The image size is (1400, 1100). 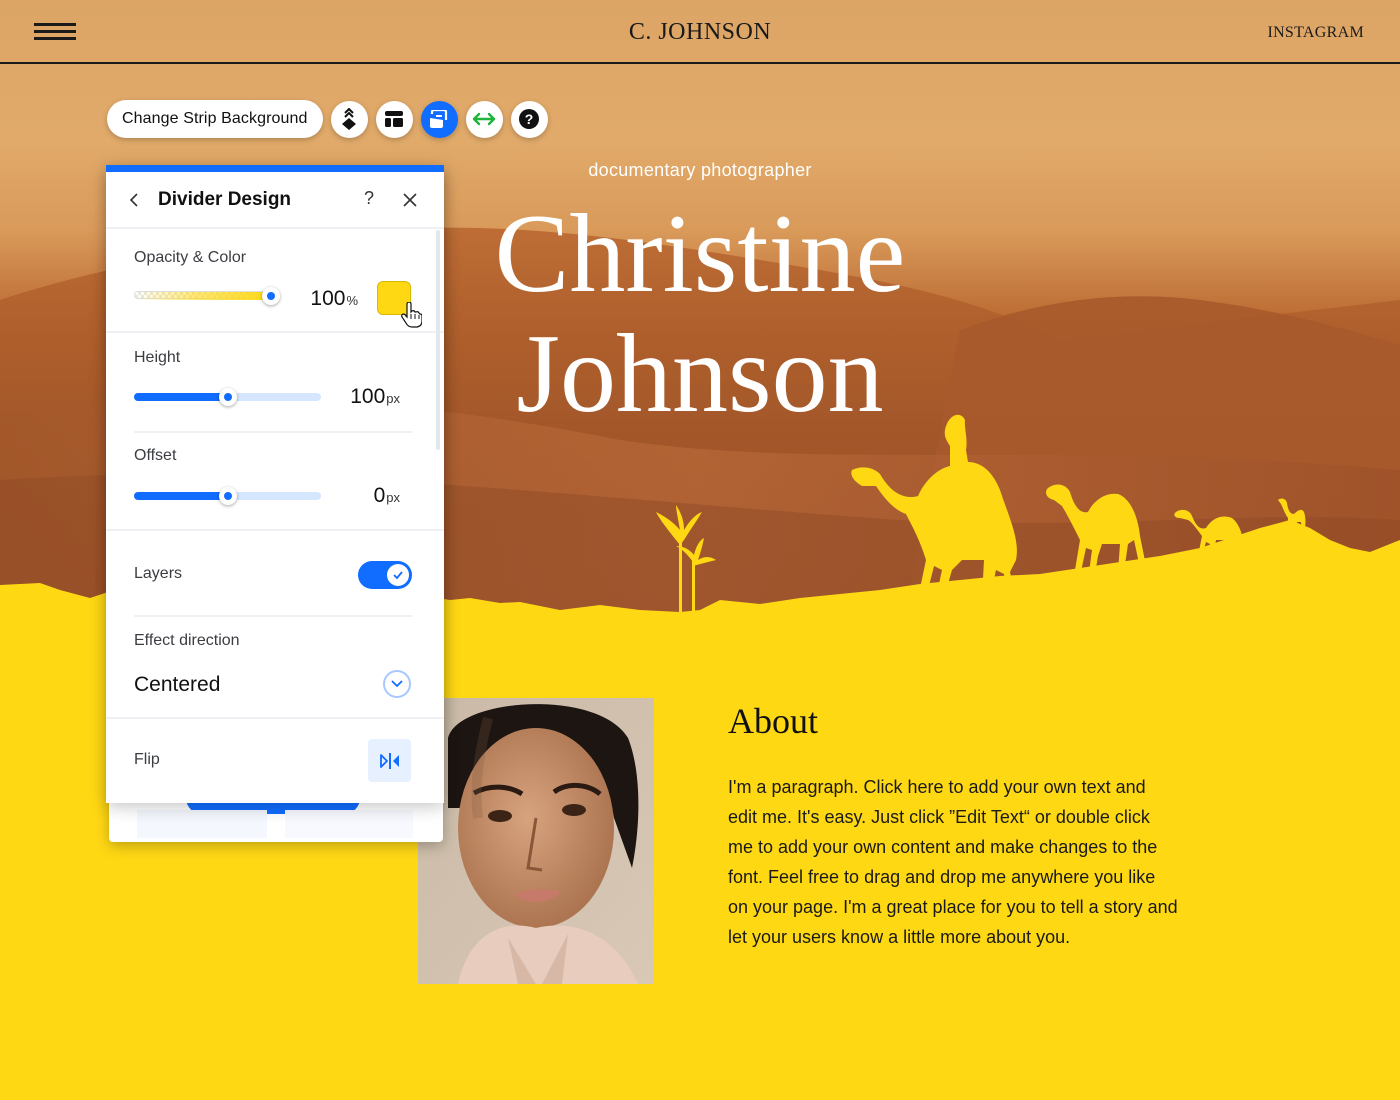 I want to click on height-number: 100, so click(x=368, y=396).